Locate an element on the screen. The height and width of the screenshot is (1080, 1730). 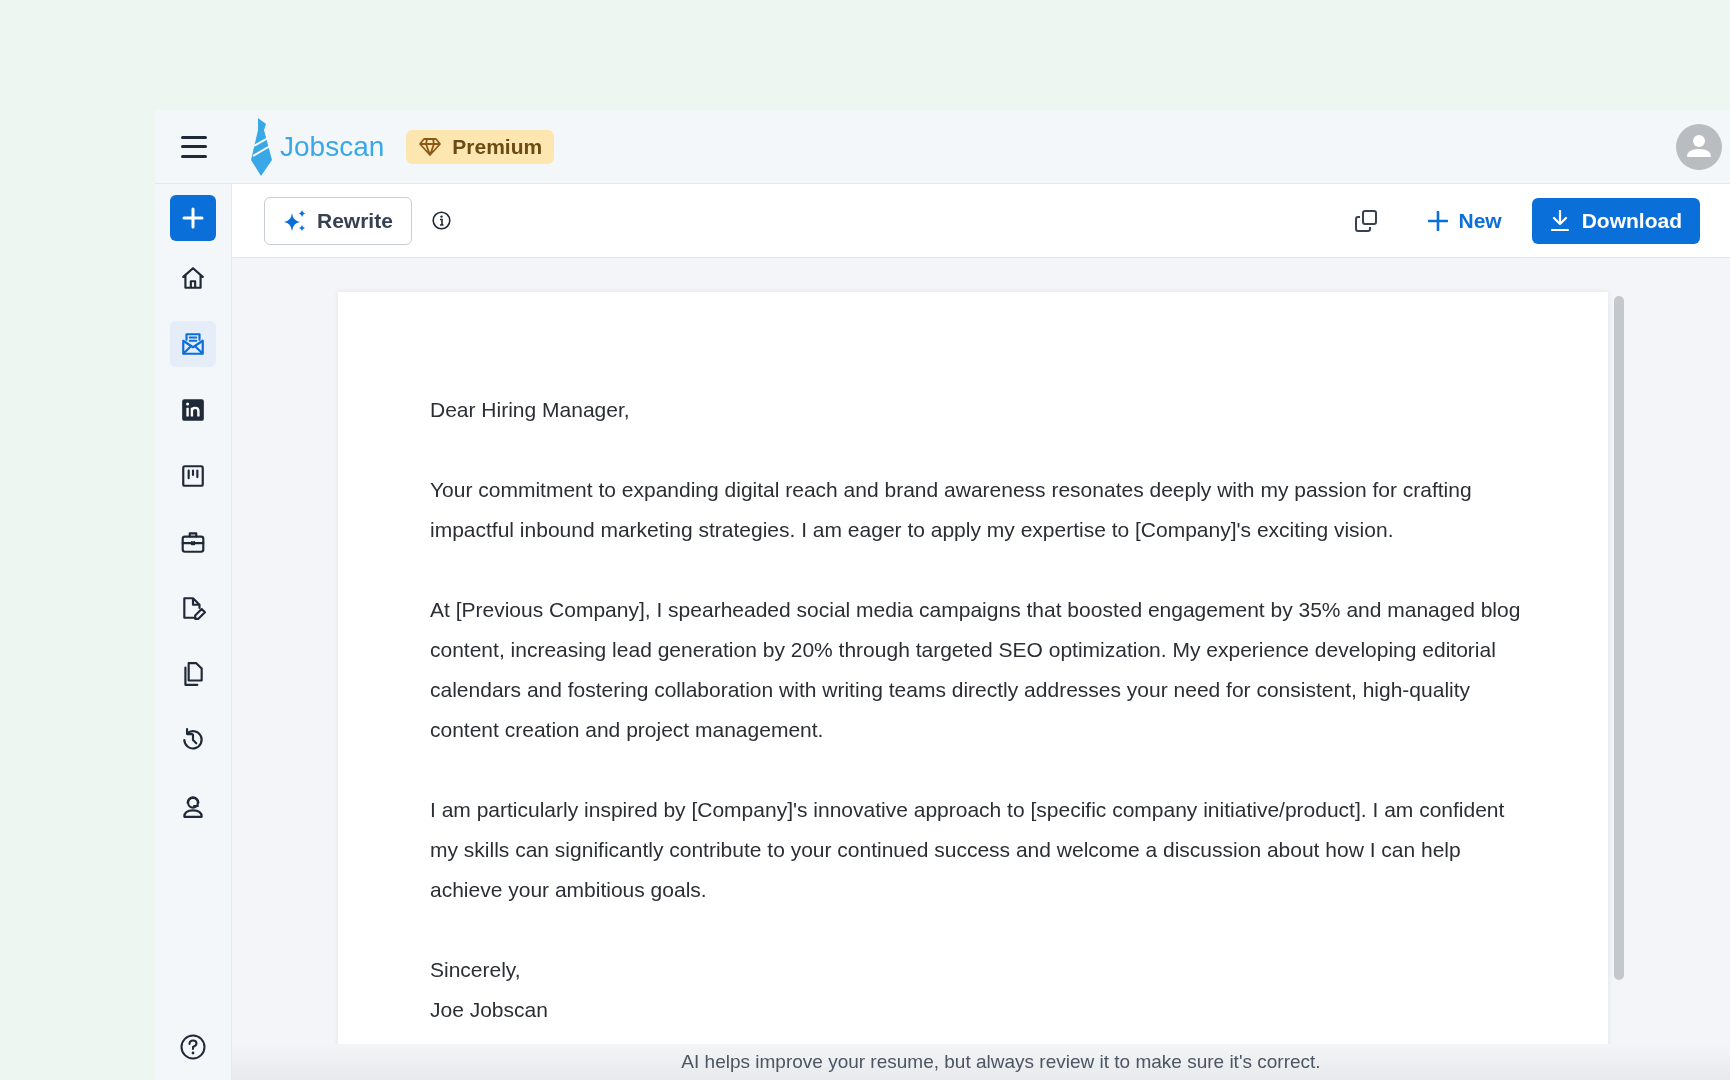
briefcase-icon is located at coordinates (193, 542).